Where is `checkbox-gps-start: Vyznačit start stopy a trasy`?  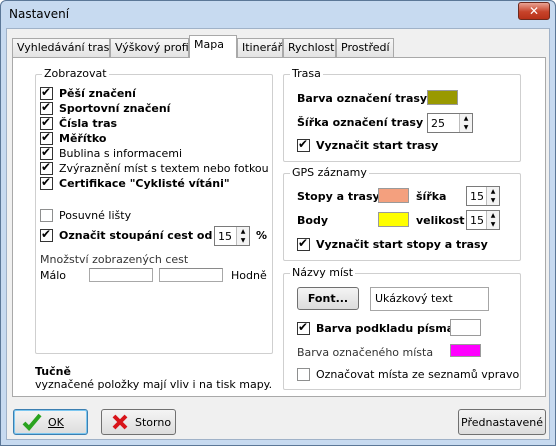 checkbox-gps-start: Vyznačit start stopy a trasy is located at coordinates (392, 243).